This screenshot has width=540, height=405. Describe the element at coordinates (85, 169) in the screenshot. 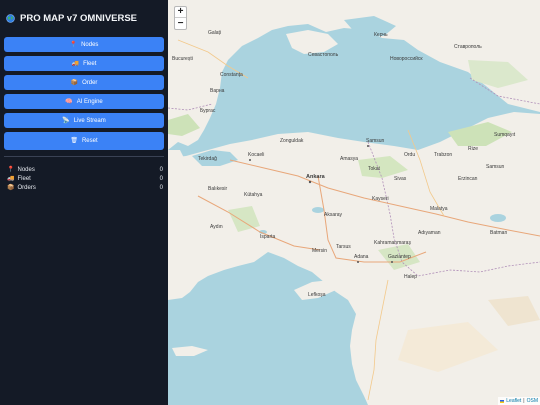

I see `stat-row-nodes: 📍 Nodes 0` at that location.